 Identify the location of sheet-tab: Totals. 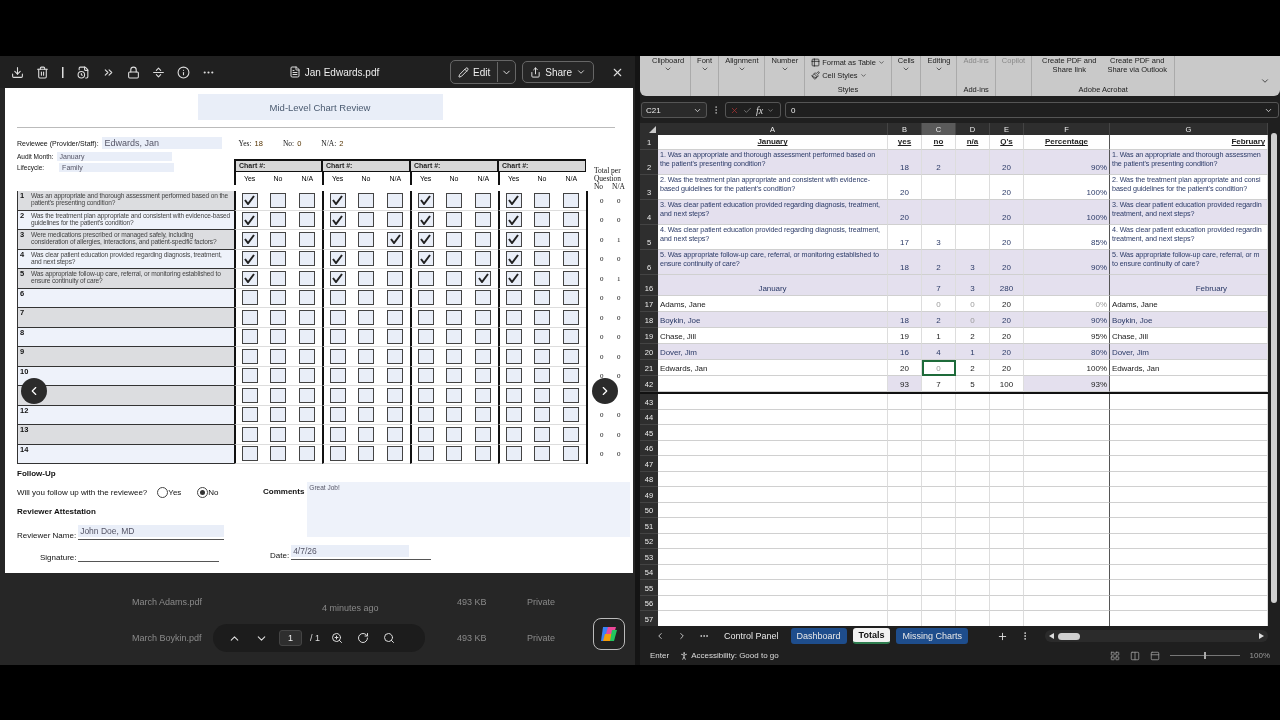
(871, 636).